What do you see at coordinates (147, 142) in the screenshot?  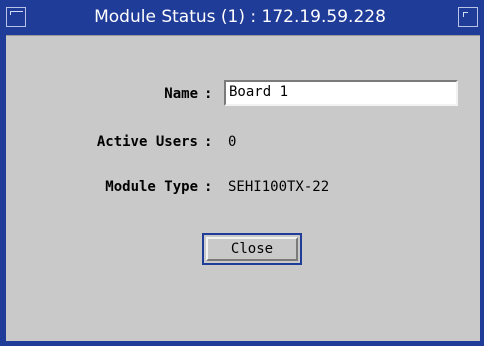 I see `active-users-label: Active Users` at bounding box center [147, 142].